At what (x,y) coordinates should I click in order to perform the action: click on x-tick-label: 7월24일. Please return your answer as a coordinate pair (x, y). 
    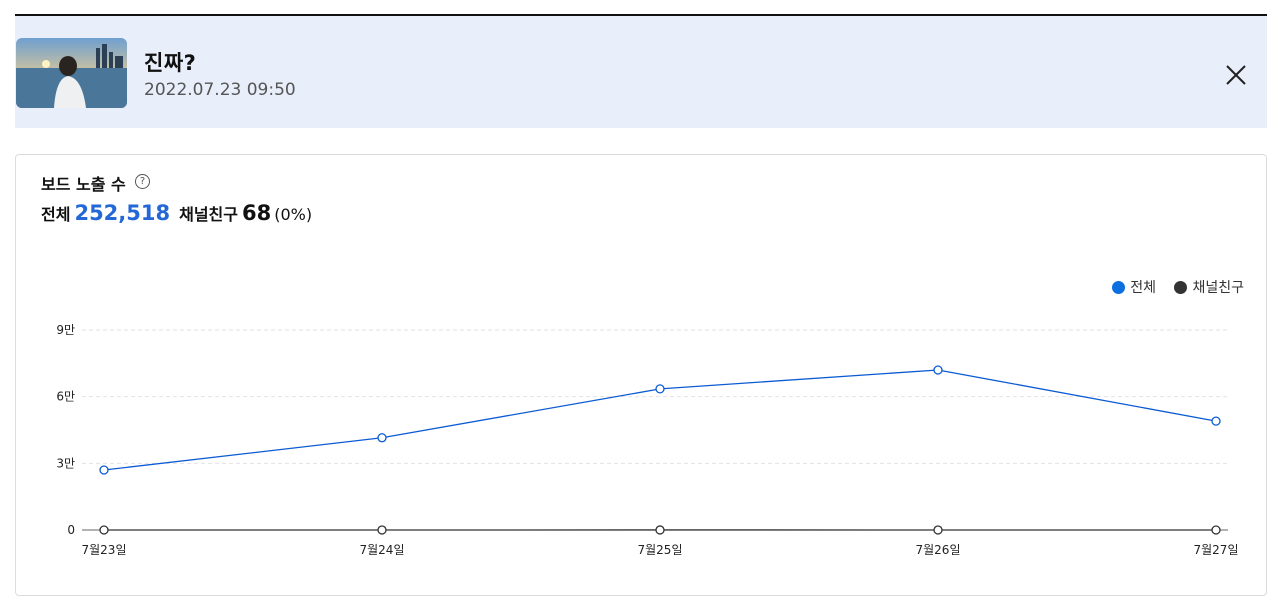
    Looking at the image, I should click on (382, 550).